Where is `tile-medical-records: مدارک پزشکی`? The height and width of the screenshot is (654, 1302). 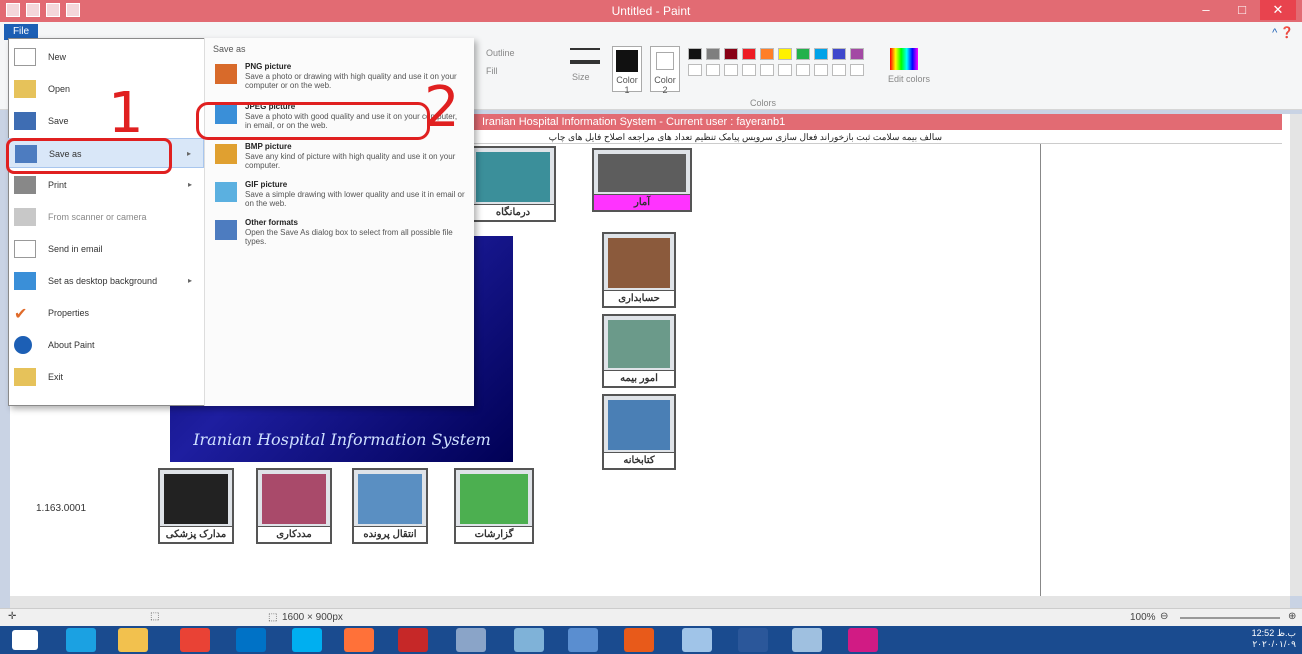 tile-medical-records: مدارک پزشکی is located at coordinates (196, 506).